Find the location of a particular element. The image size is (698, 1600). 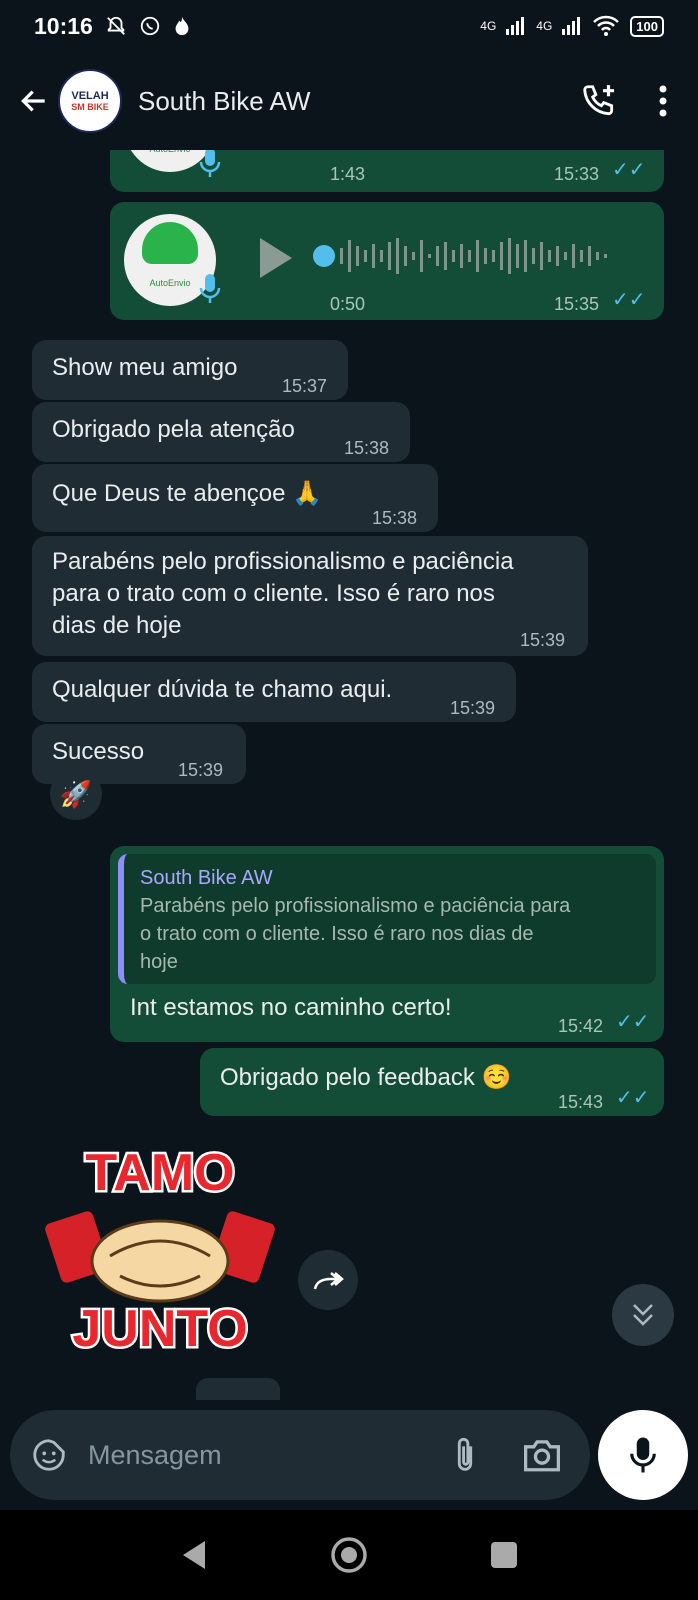

message-text: Int estamos no caminho certo! is located at coordinates (291, 1007).